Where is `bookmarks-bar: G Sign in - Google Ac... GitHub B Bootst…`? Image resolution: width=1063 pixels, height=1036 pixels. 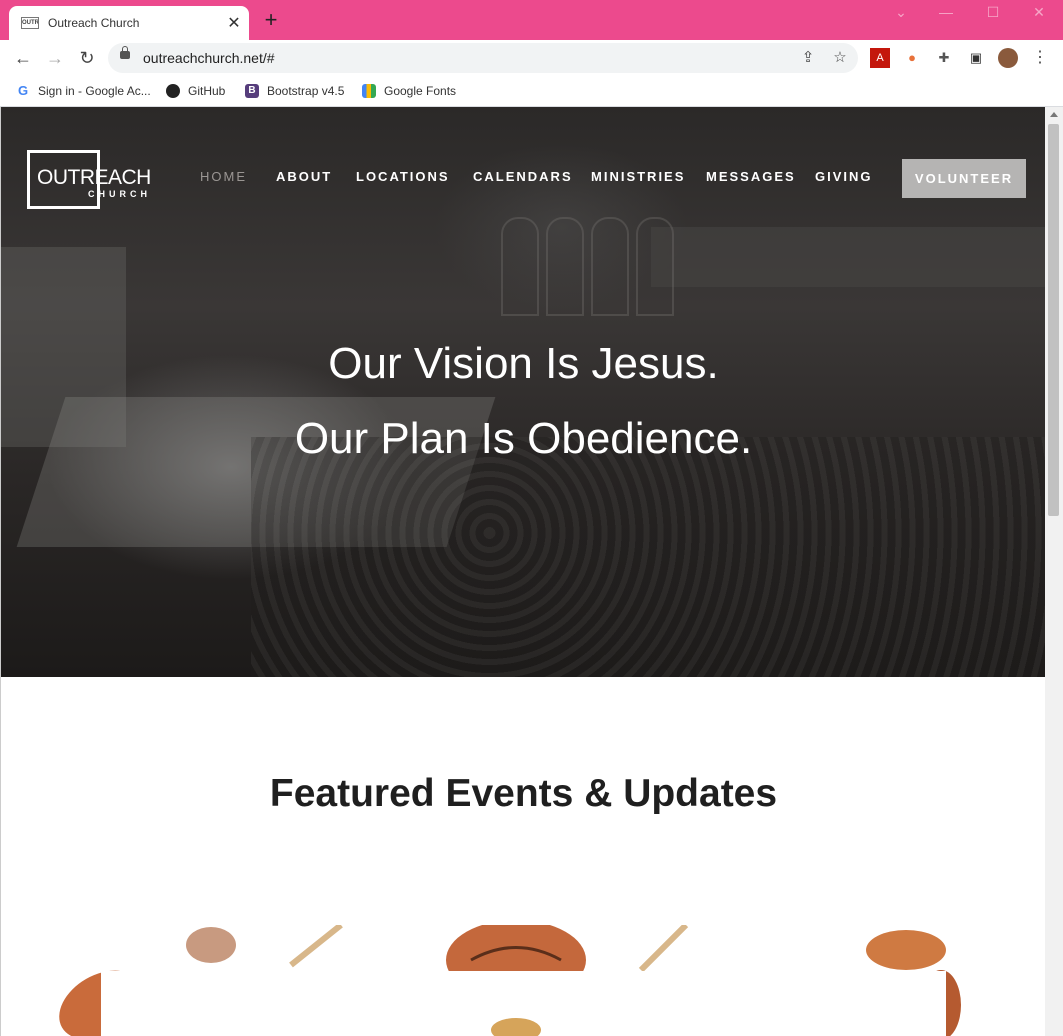
bookmarks-bar: G Sign in - Google Ac... GitHub B Bootst… is located at coordinates (531, 91).